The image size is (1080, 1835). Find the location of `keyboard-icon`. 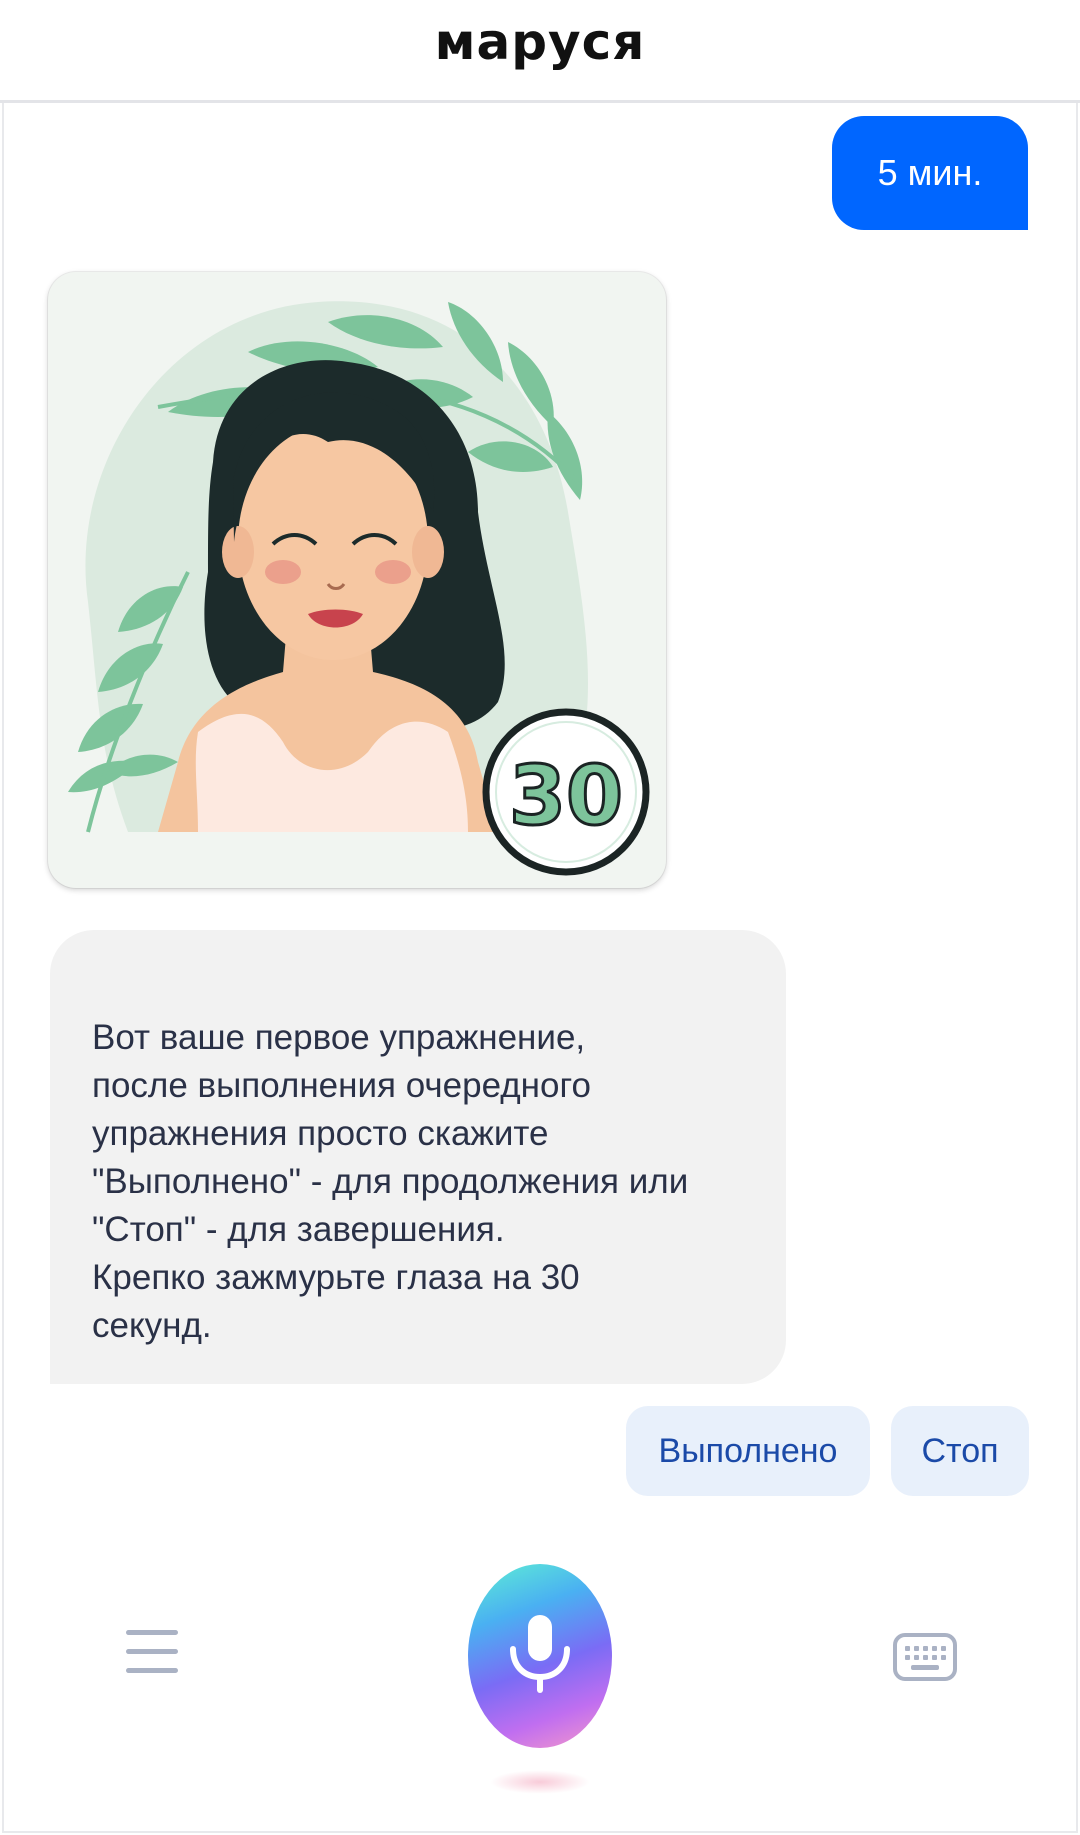

keyboard-icon is located at coordinates (925, 1658).